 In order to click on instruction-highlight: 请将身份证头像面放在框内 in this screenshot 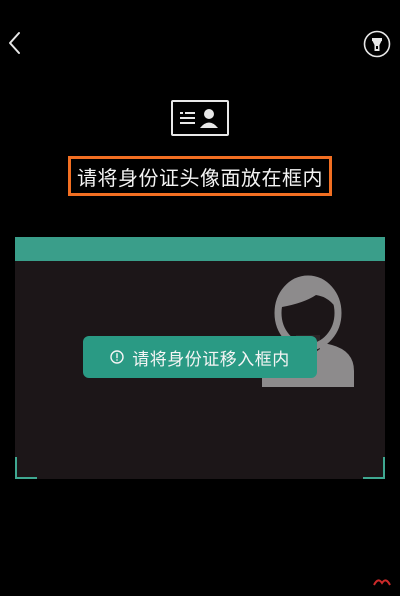, I will do `click(200, 176)`.